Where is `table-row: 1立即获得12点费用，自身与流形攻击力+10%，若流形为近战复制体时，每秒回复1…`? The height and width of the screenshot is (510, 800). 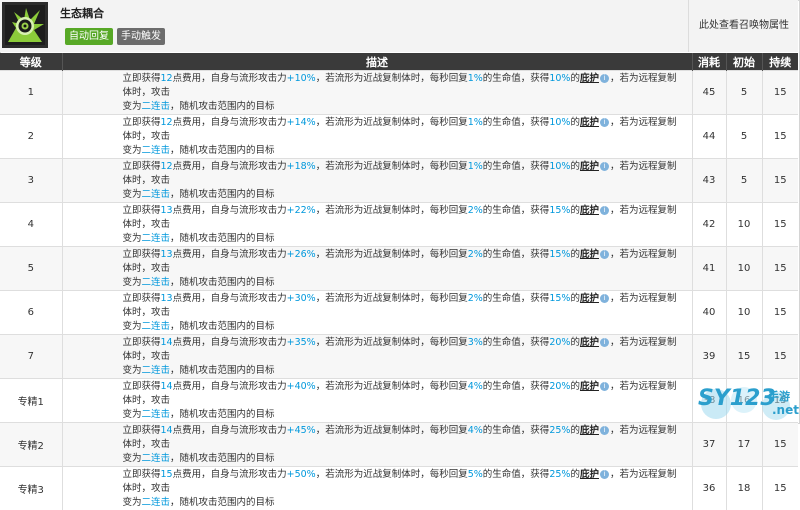 table-row: 1立即获得12点费用，自身与流形攻击力+10%，若流形为近战复制体时，每秒回复1… is located at coordinates (399, 93).